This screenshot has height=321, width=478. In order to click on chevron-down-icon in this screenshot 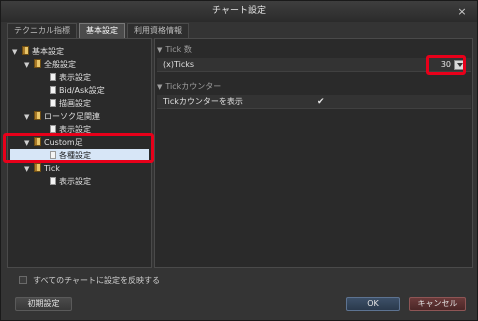, I will do `click(460, 65)`.